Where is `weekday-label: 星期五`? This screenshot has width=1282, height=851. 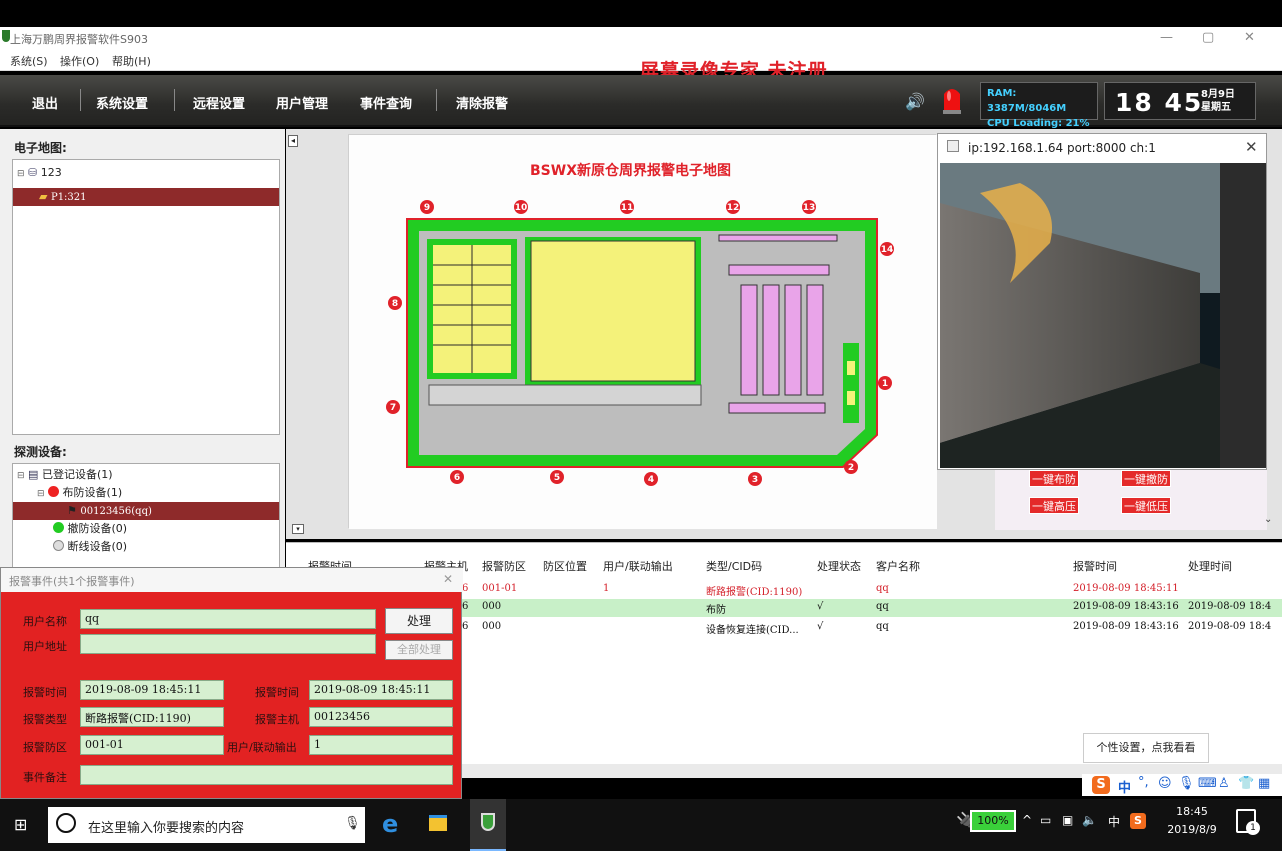
weekday-label: 星期五 is located at coordinates (1216, 107).